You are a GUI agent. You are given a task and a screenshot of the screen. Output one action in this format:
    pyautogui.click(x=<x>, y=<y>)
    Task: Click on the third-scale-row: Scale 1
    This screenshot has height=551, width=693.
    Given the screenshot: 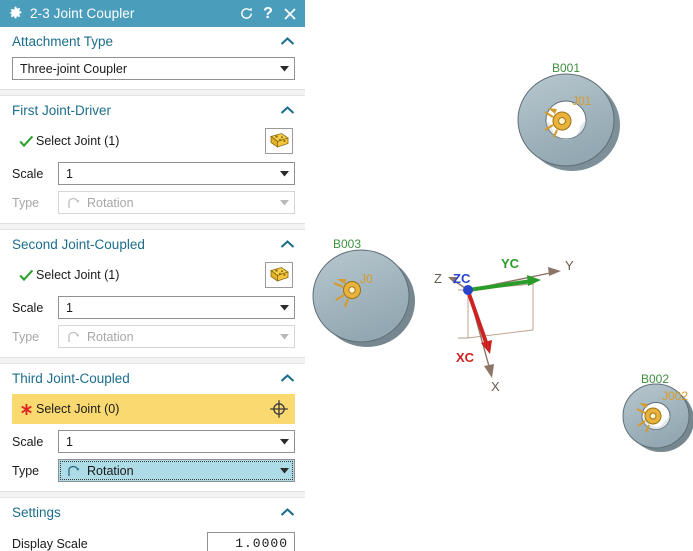 What is the action you would take?
    pyautogui.click(x=153, y=441)
    